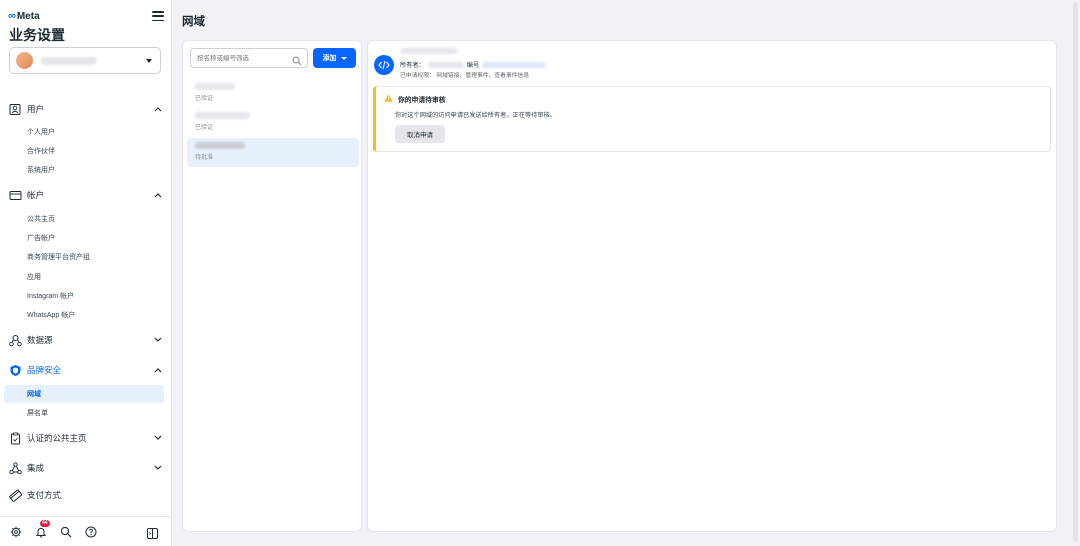  What do you see at coordinates (86, 495) in the screenshot?
I see `sidebar-section-payment: 支付方式` at bounding box center [86, 495].